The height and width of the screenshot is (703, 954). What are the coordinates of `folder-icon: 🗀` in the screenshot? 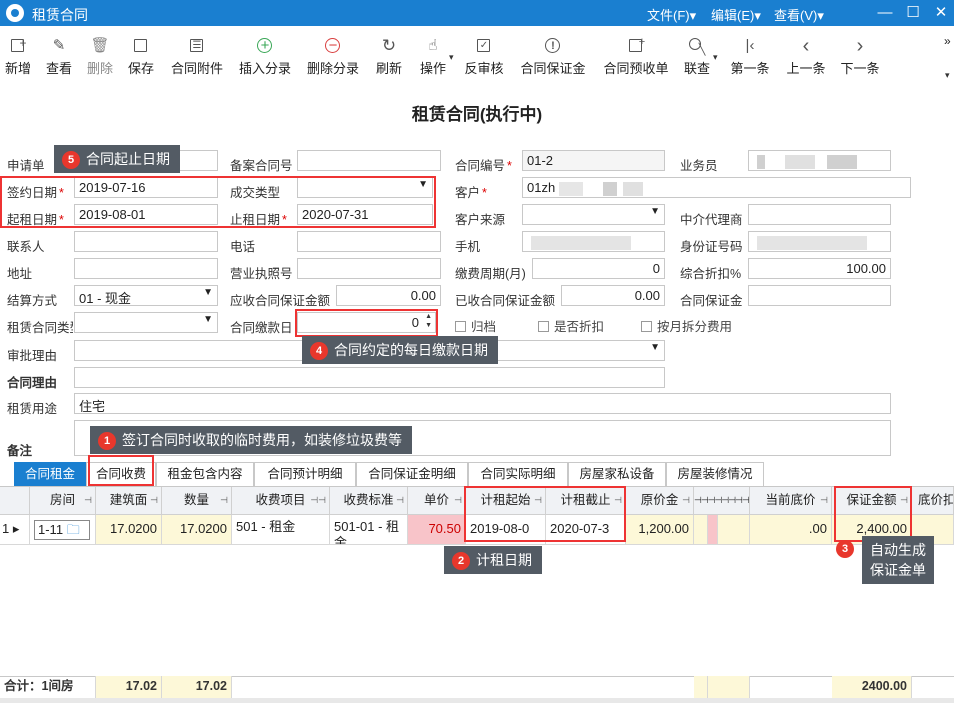 It's located at (73, 529).